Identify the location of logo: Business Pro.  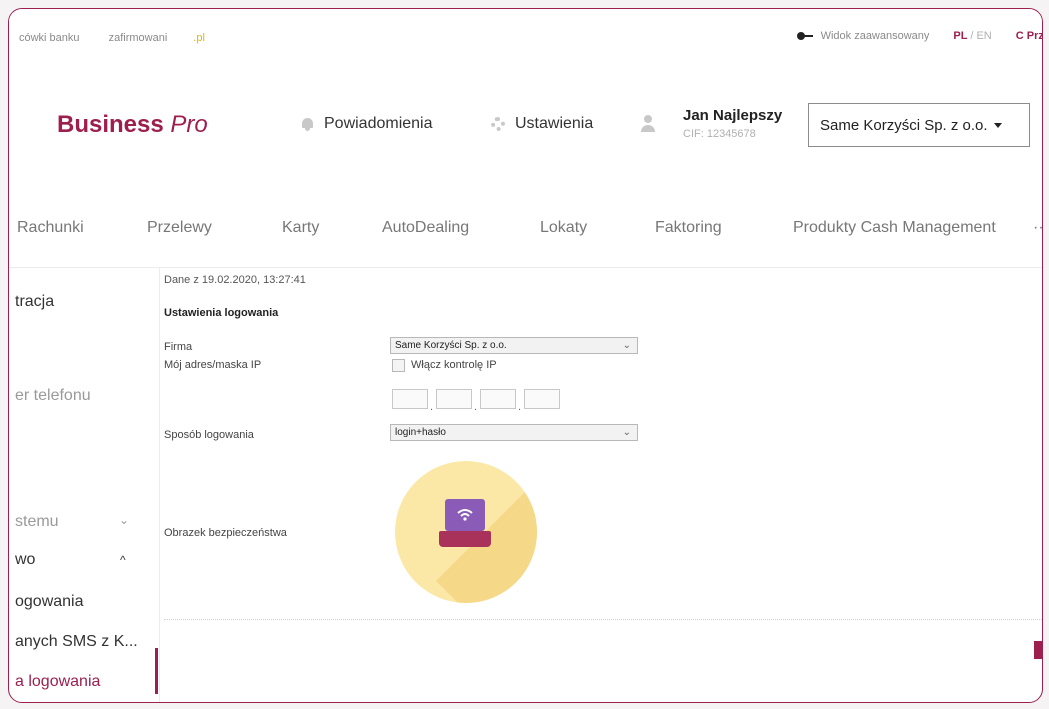
(132, 125).